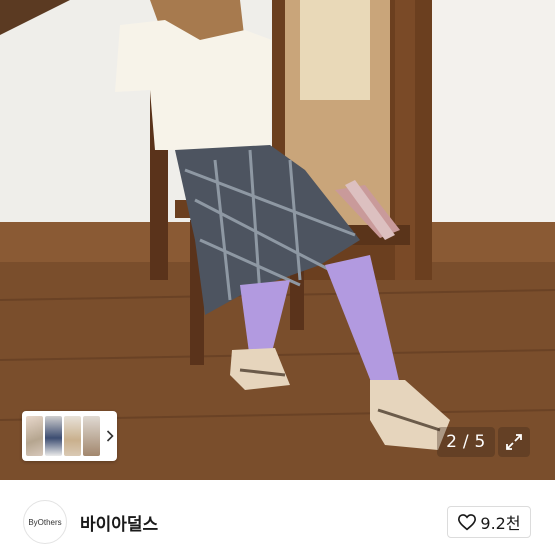  Describe the element at coordinates (467, 522) in the screenshot. I see `heart-outline-icon` at that location.